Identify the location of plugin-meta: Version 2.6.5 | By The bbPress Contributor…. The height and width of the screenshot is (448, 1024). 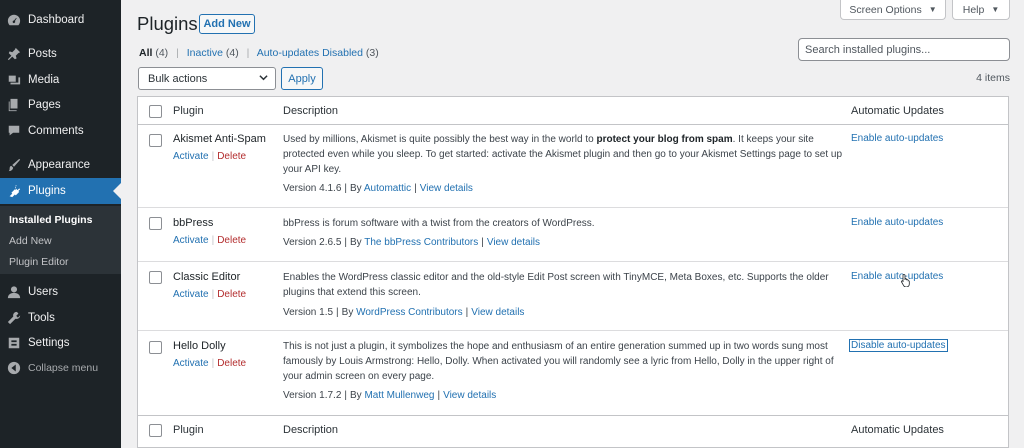
(411, 242).